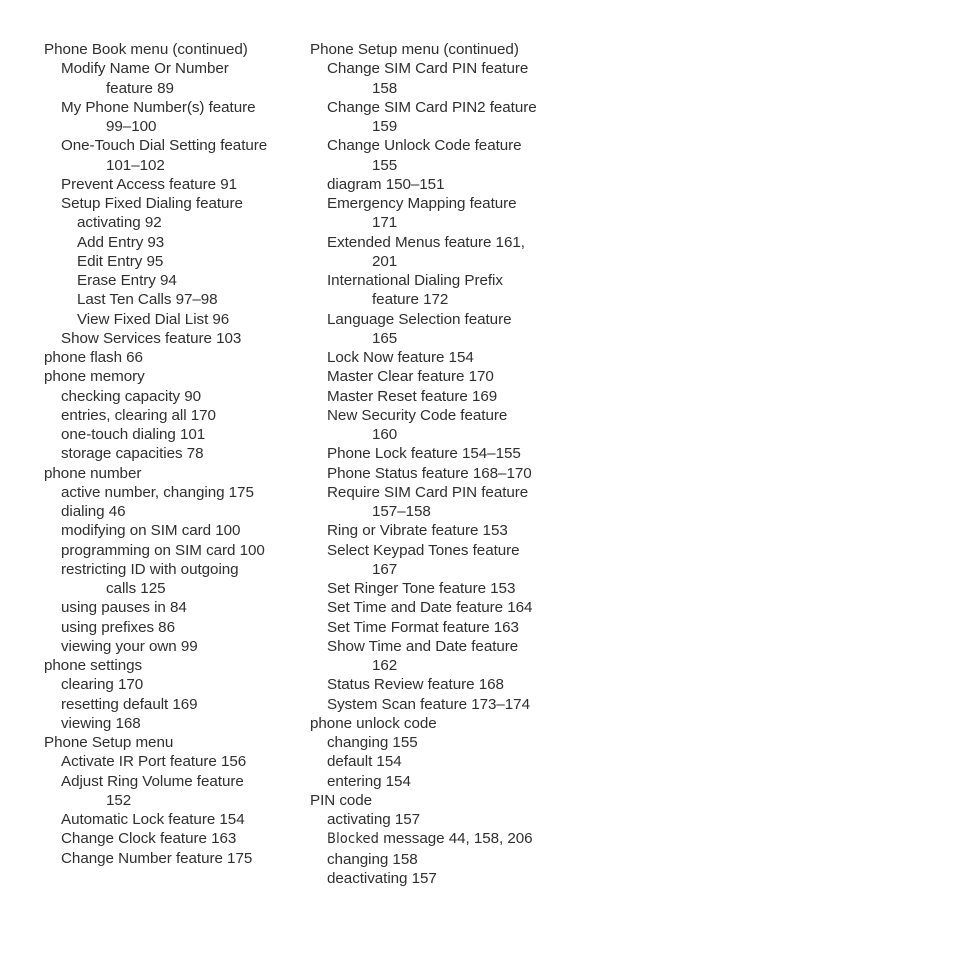 The width and height of the screenshot is (954, 954). What do you see at coordinates (385, 665) in the screenshot?
I see `index-entry: 162` at bounding box center [385, 665].